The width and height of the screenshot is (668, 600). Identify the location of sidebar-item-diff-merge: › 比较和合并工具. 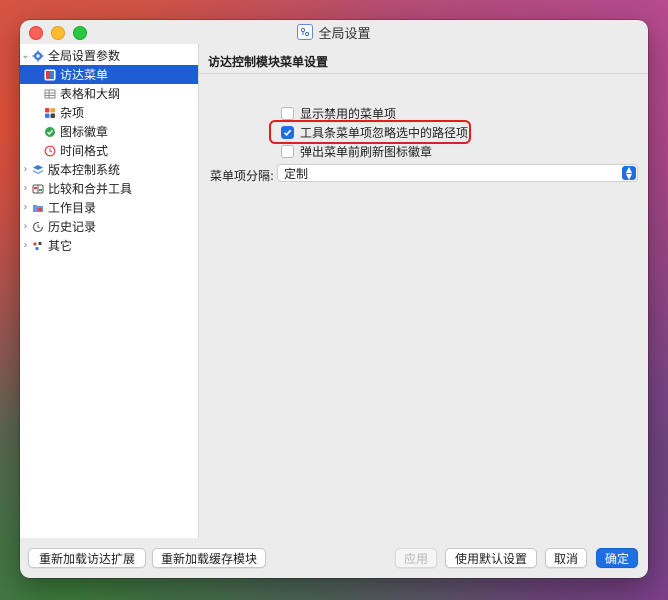
(109, 188).